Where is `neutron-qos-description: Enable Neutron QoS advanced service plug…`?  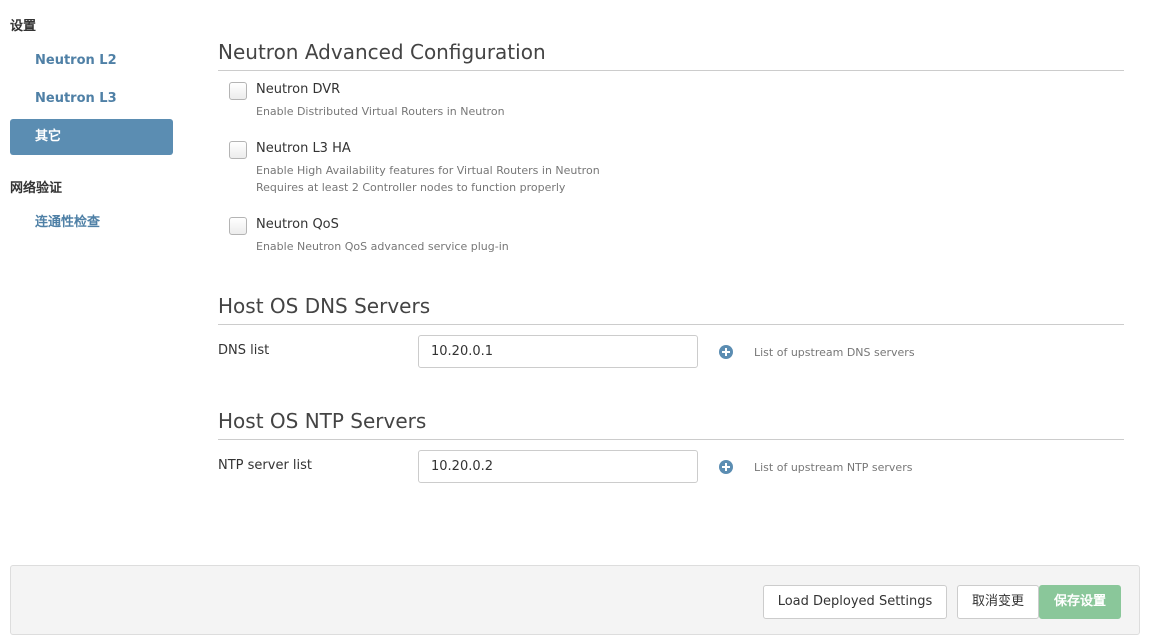
neutron-qos-description: Enable Neutron QoS advanced service plug… is located at coordinates (382, 246).